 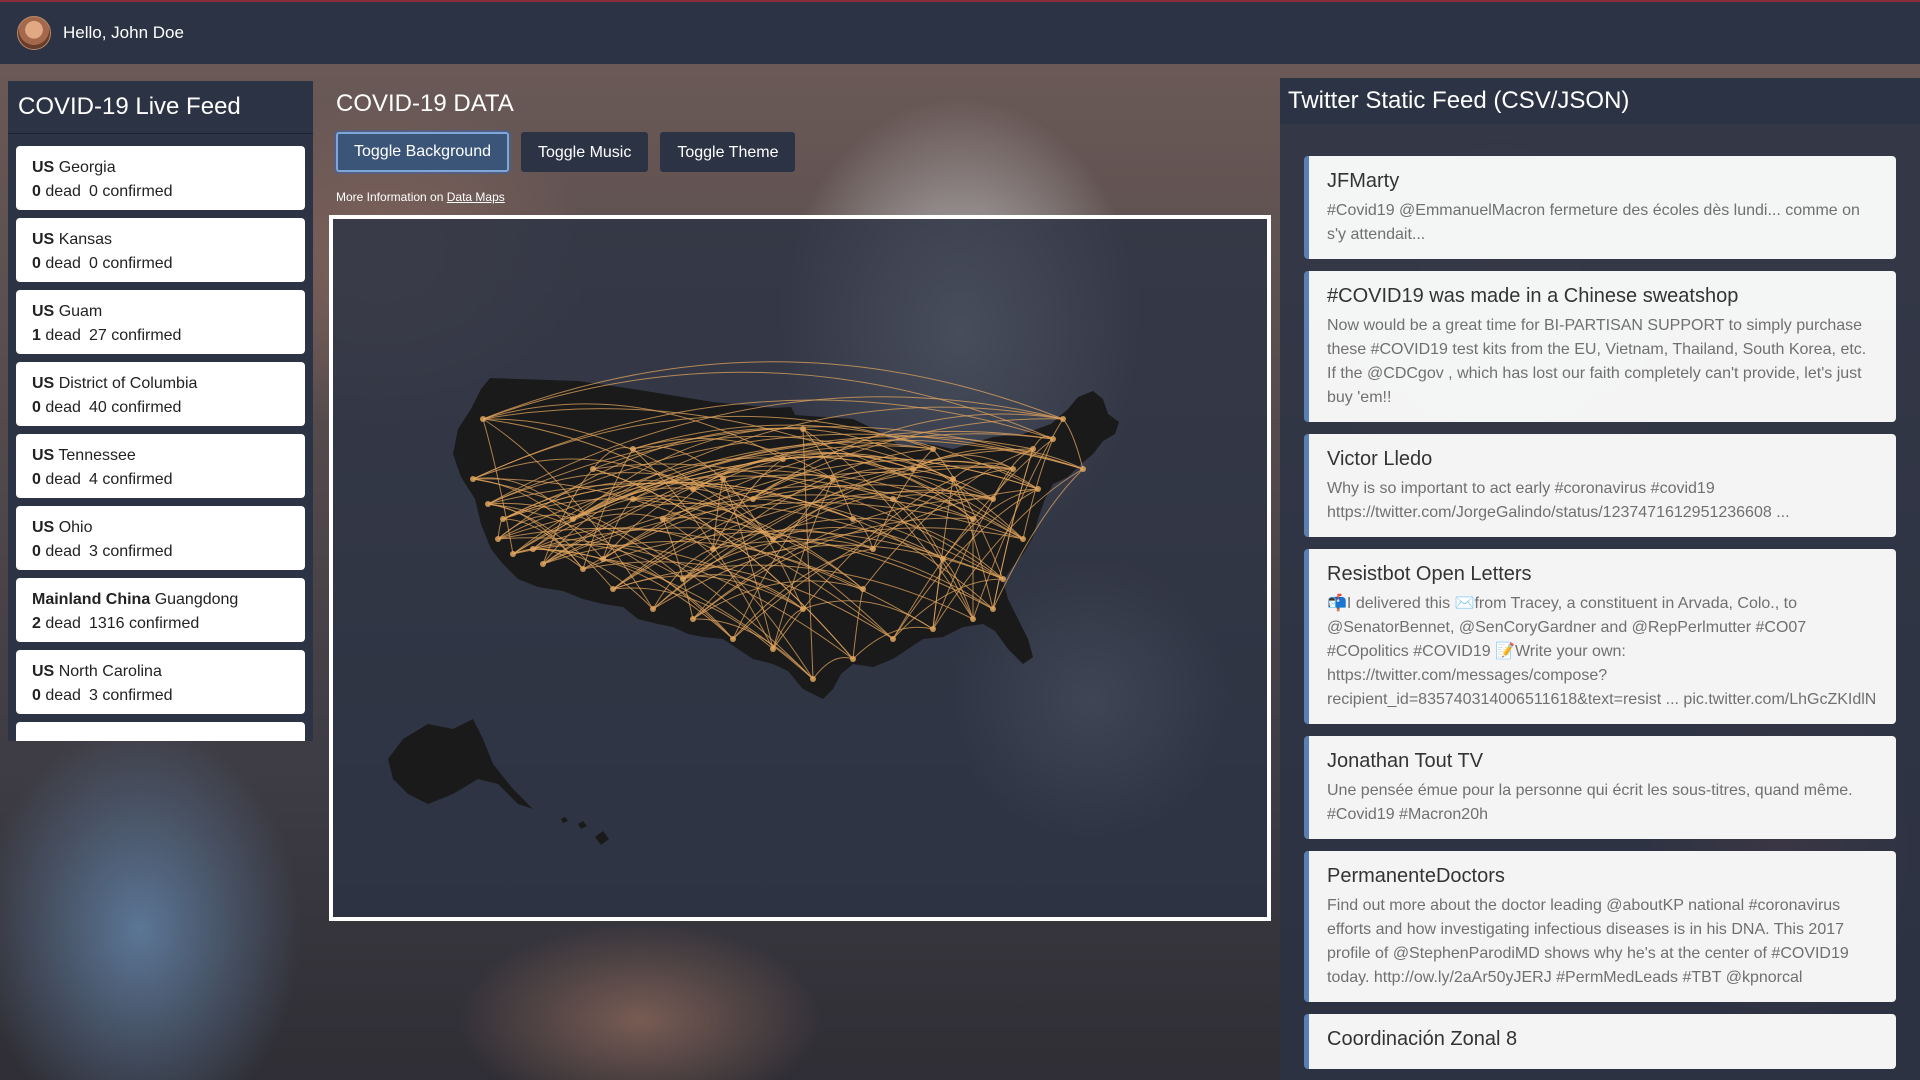 What do you see at coordinates (91, 599) in the screenshot?
I see `item-country: Mainland China` at bounding box center [91, 599].